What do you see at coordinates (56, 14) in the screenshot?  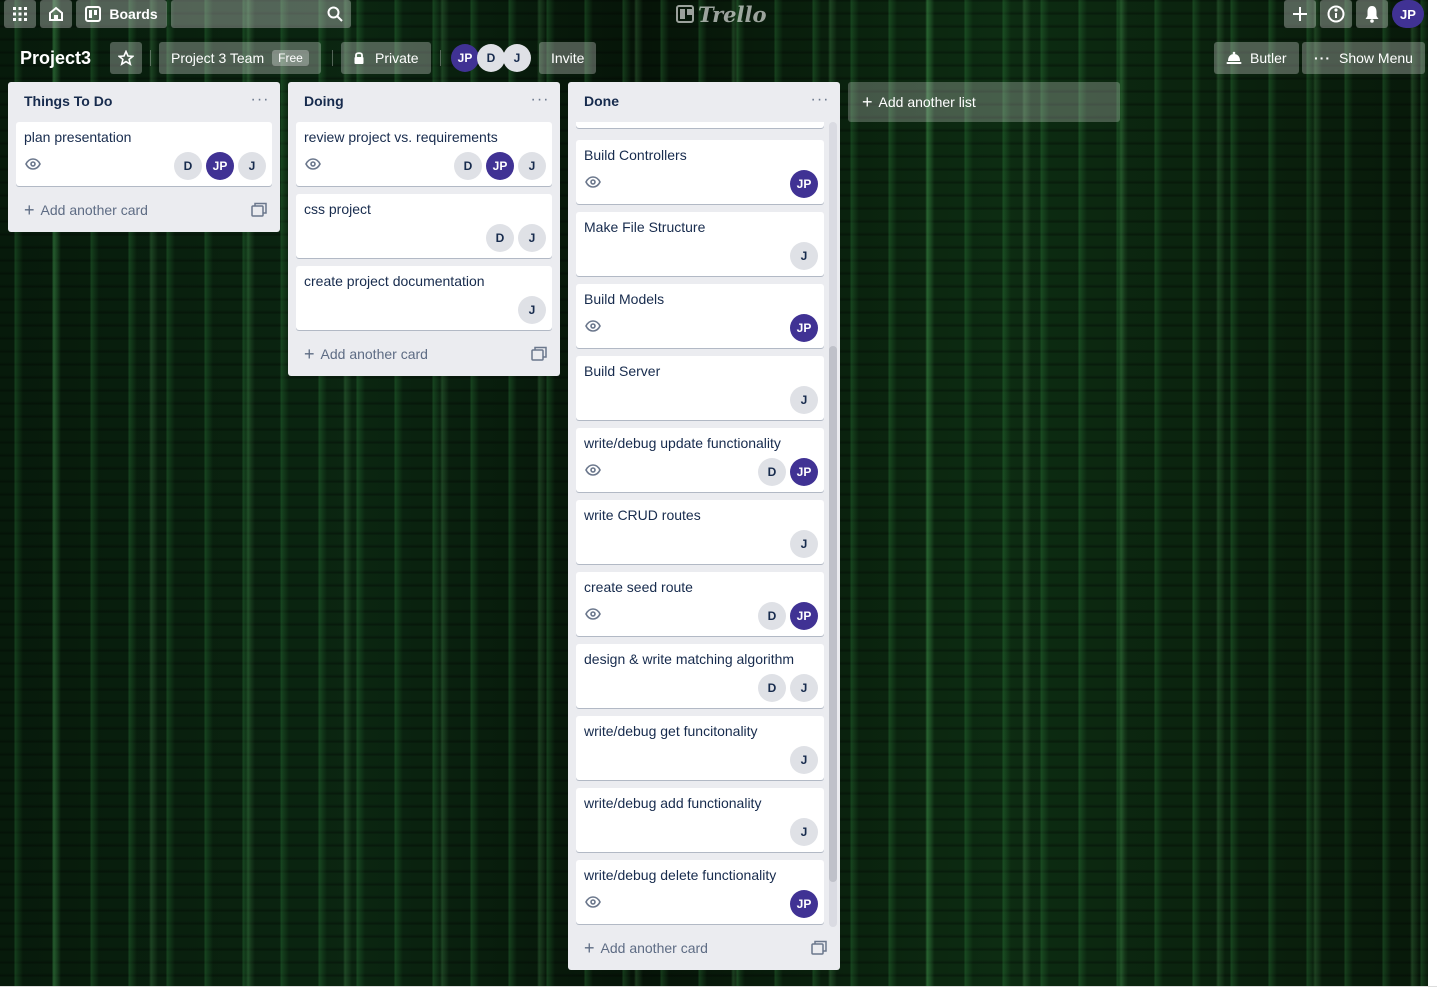 I see `home-button` at bounding box center [56, 14].